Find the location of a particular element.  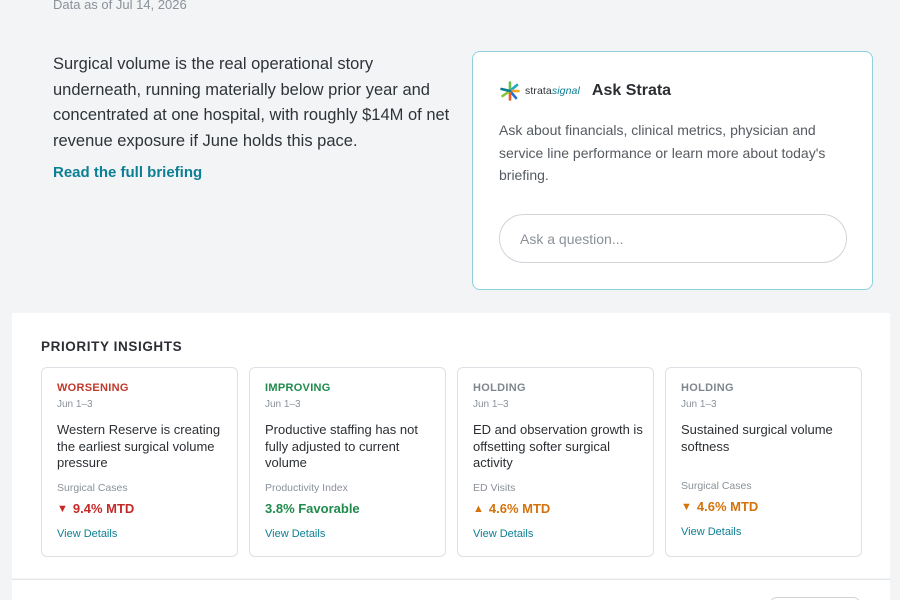

stratasignal-logo-text: stratasignal is located at coordinates (552, 91).